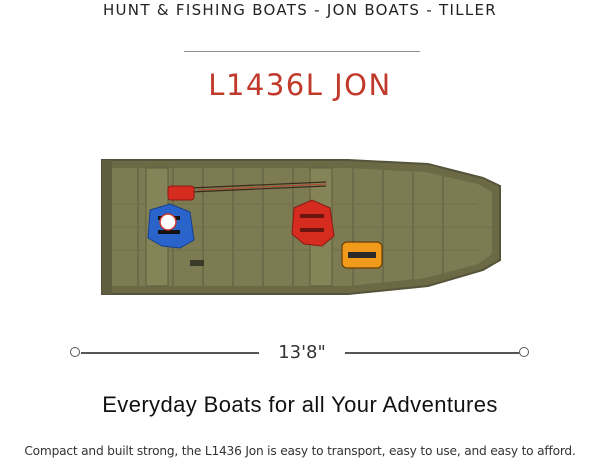  I want to click on length-line-left, so click(170, 353).